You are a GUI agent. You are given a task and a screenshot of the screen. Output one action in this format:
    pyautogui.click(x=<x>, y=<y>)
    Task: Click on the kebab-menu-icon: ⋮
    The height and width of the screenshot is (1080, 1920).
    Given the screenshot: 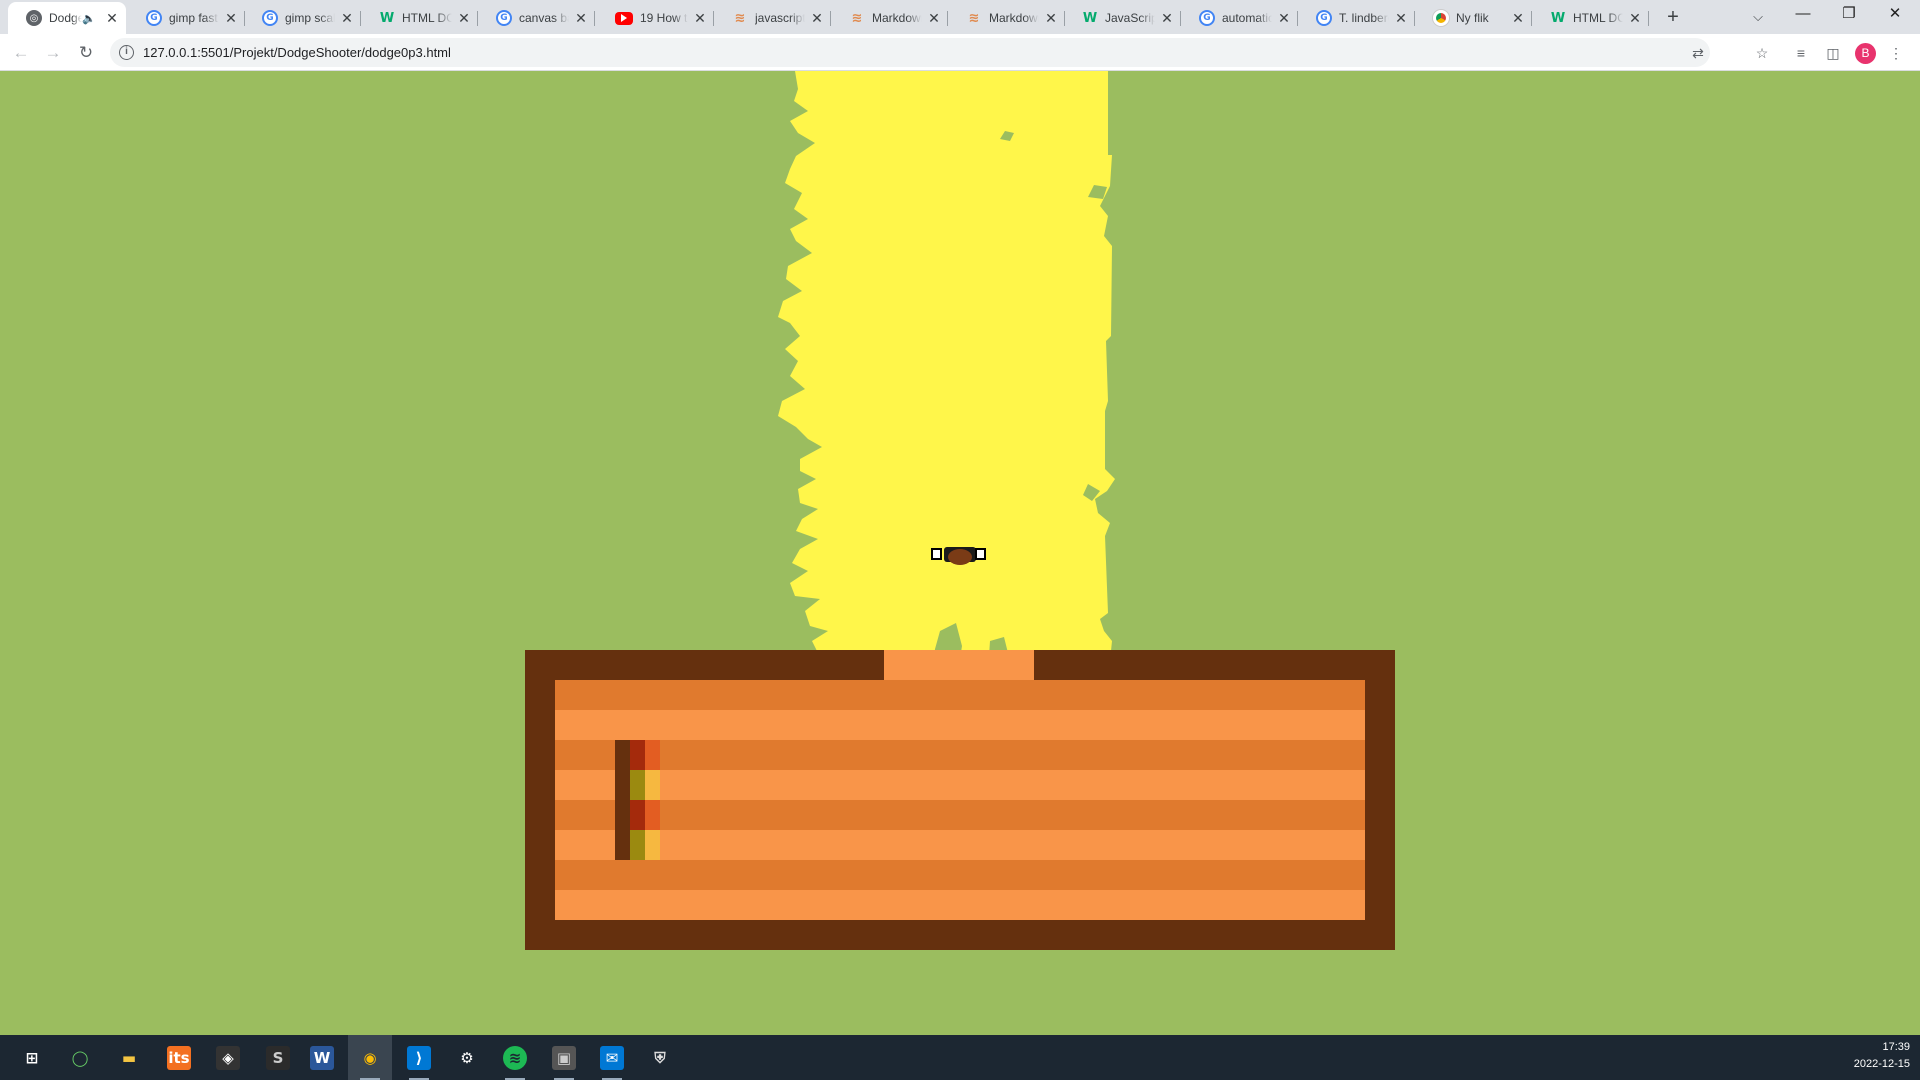 What is the action you would take?
    pyautogui.click(x=1896, y=53)
    